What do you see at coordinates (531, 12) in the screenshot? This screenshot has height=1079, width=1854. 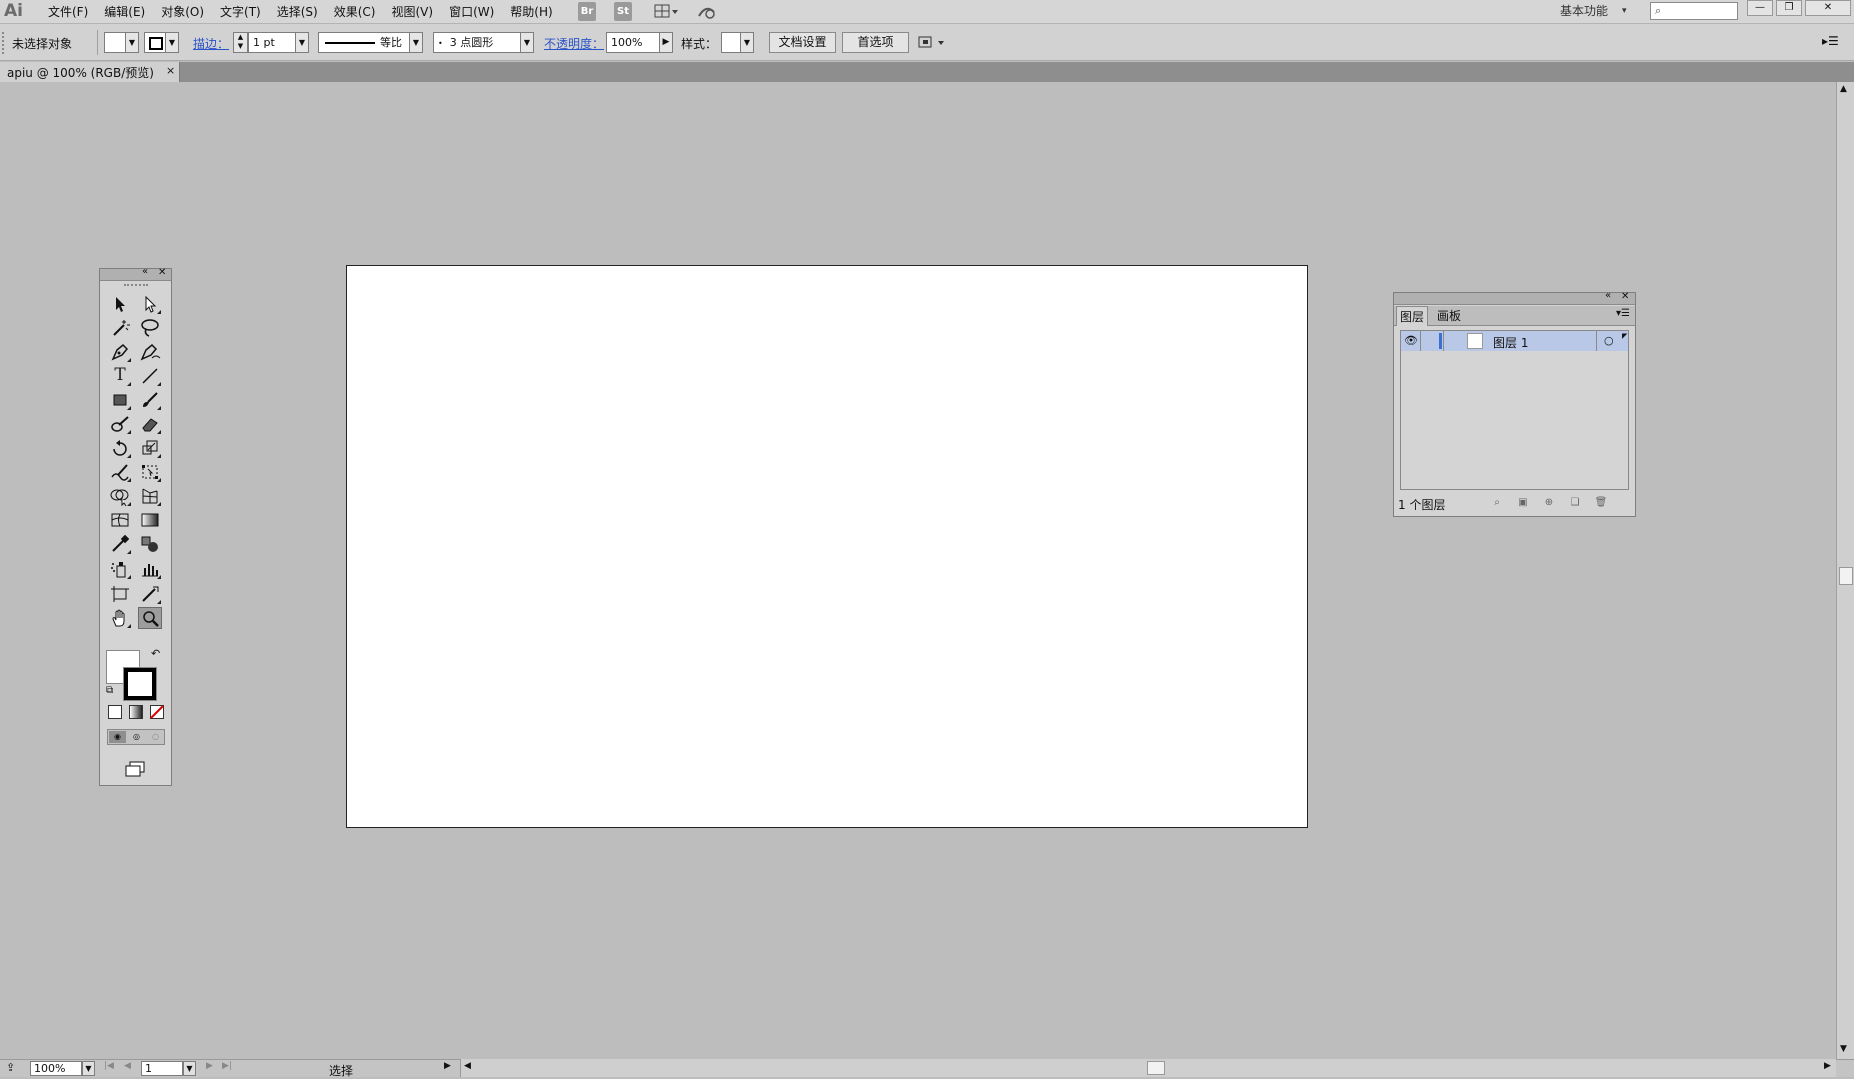 I see `menu-help: 帮助(H)` at bounding box center [531, 12].